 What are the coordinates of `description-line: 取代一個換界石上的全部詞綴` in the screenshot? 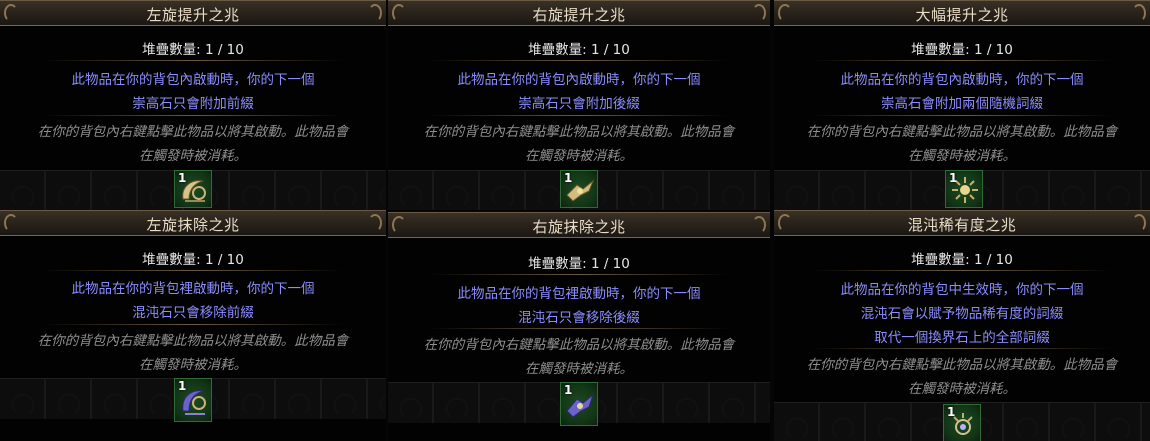 It's located at (962, 338).